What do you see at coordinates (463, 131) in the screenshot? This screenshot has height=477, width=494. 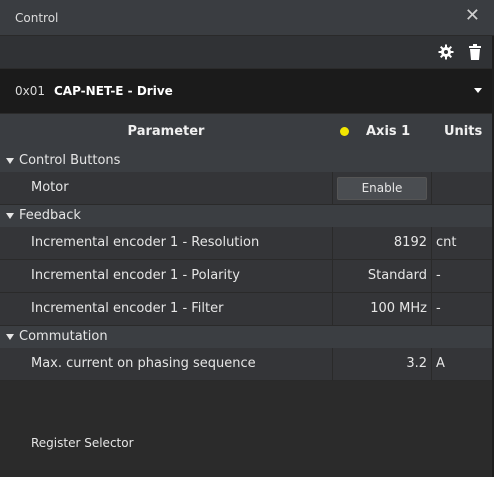 I see `header-units: Units` at bounding box center [463, 131].